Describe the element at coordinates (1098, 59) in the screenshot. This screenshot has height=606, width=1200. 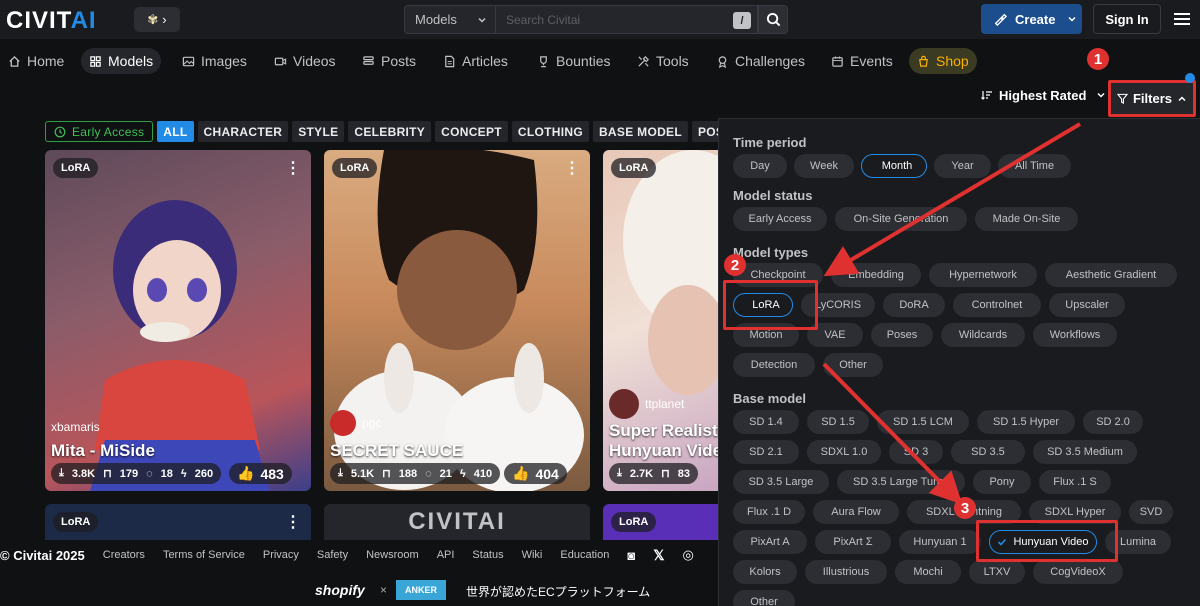
I see `annotation-marker: 1` at that location.